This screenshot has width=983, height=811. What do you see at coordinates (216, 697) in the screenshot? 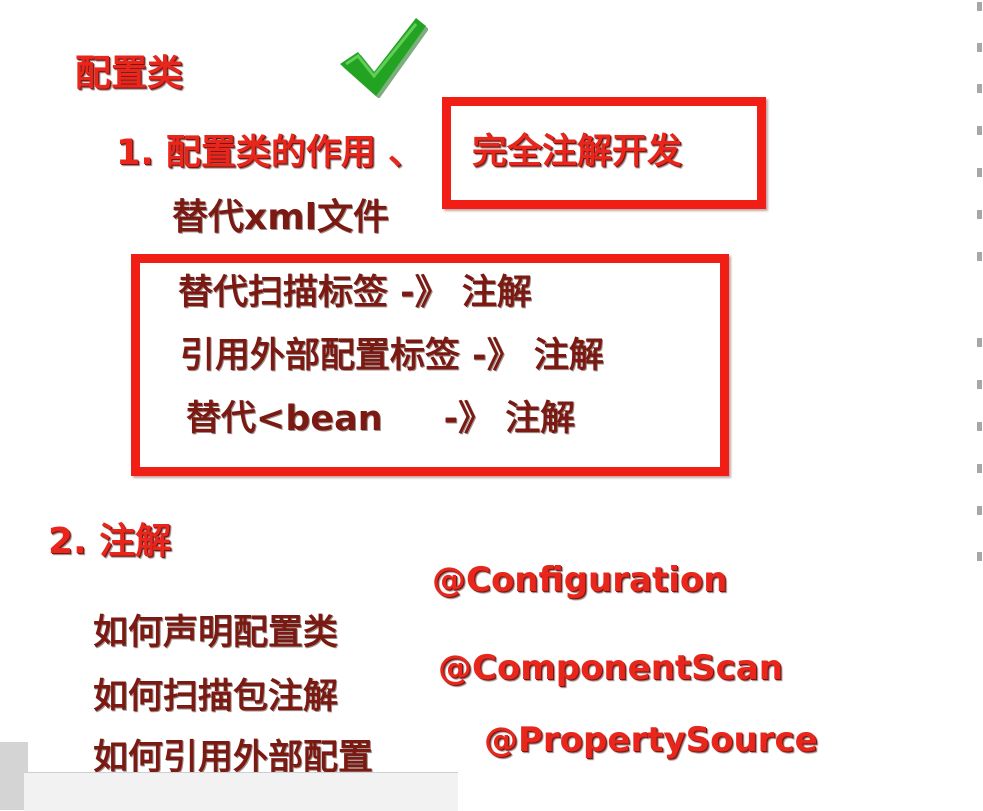
I see `question-item: 如何扫描包注解` at bounding box center [216, 697].